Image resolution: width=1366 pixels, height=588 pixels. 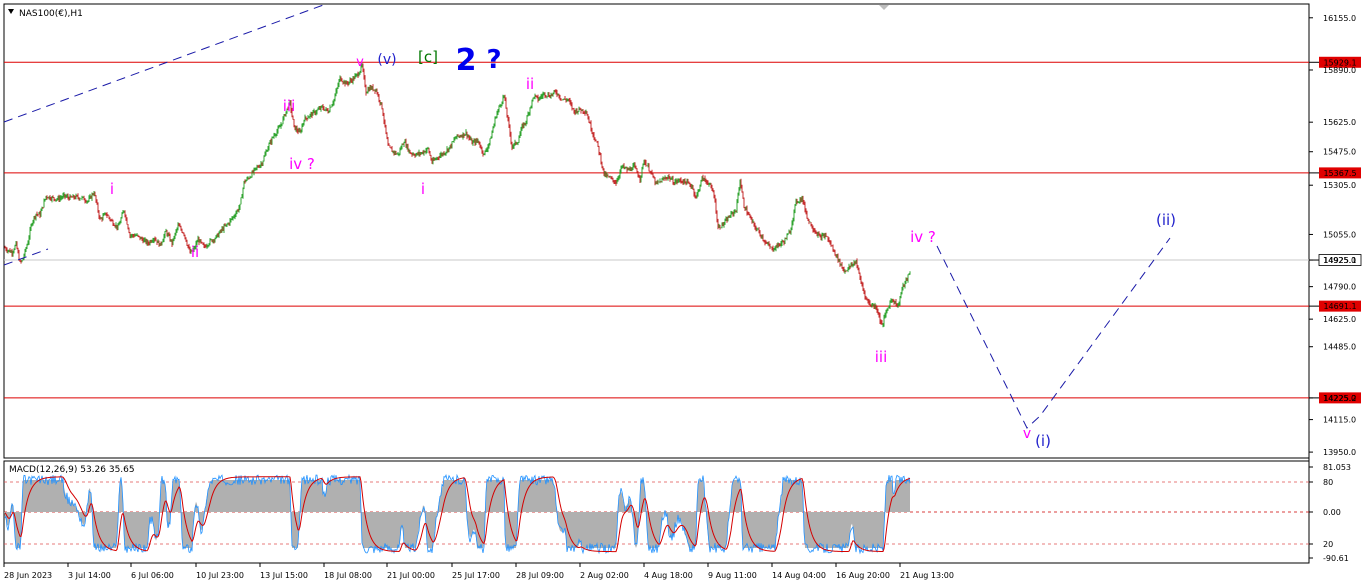 I want to click on level-price-label: 15367.5, so click(x=1339, y=173).